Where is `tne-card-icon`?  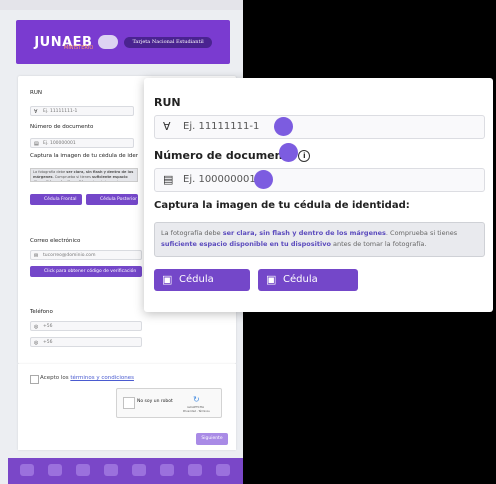
tne-card-icon is located at coordinates (108, 42).